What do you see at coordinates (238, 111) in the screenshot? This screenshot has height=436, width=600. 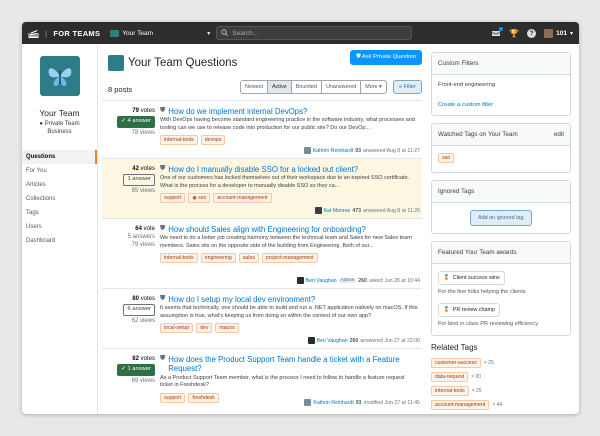 I see `question-title-text: How do we implement internal DevOps?` at bounding box center [238, 111].